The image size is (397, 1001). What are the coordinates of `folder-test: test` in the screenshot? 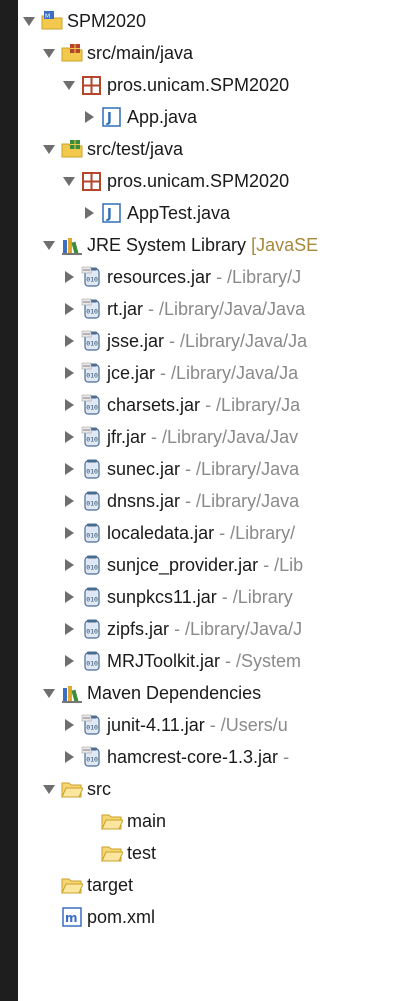 It's located at (247, 853).